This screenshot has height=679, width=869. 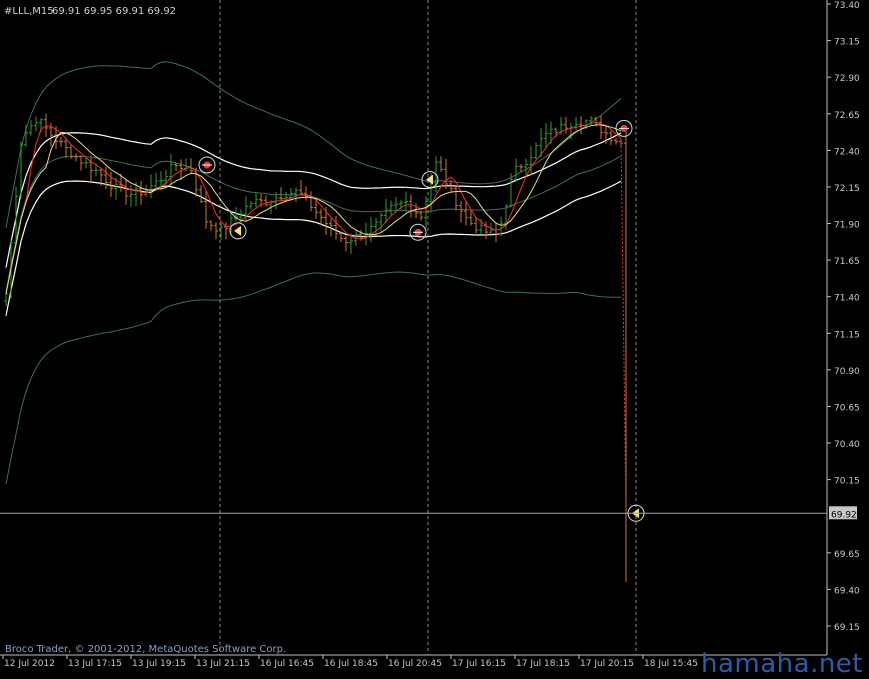 What do you see at coordinates (479, 664) in the screenshot?
I see `time-tick-label: 17 Jul 16:15` at bounding box center [479, 664].